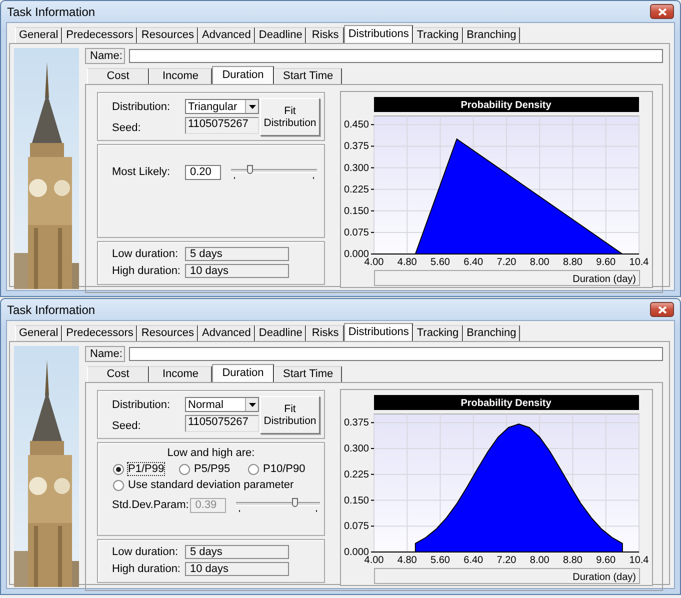 The height and width of the screenshot is (598, 681). Describe the element at coordinates (127, 425) in the screenshot. I see `field-label: Seed:` at that location.